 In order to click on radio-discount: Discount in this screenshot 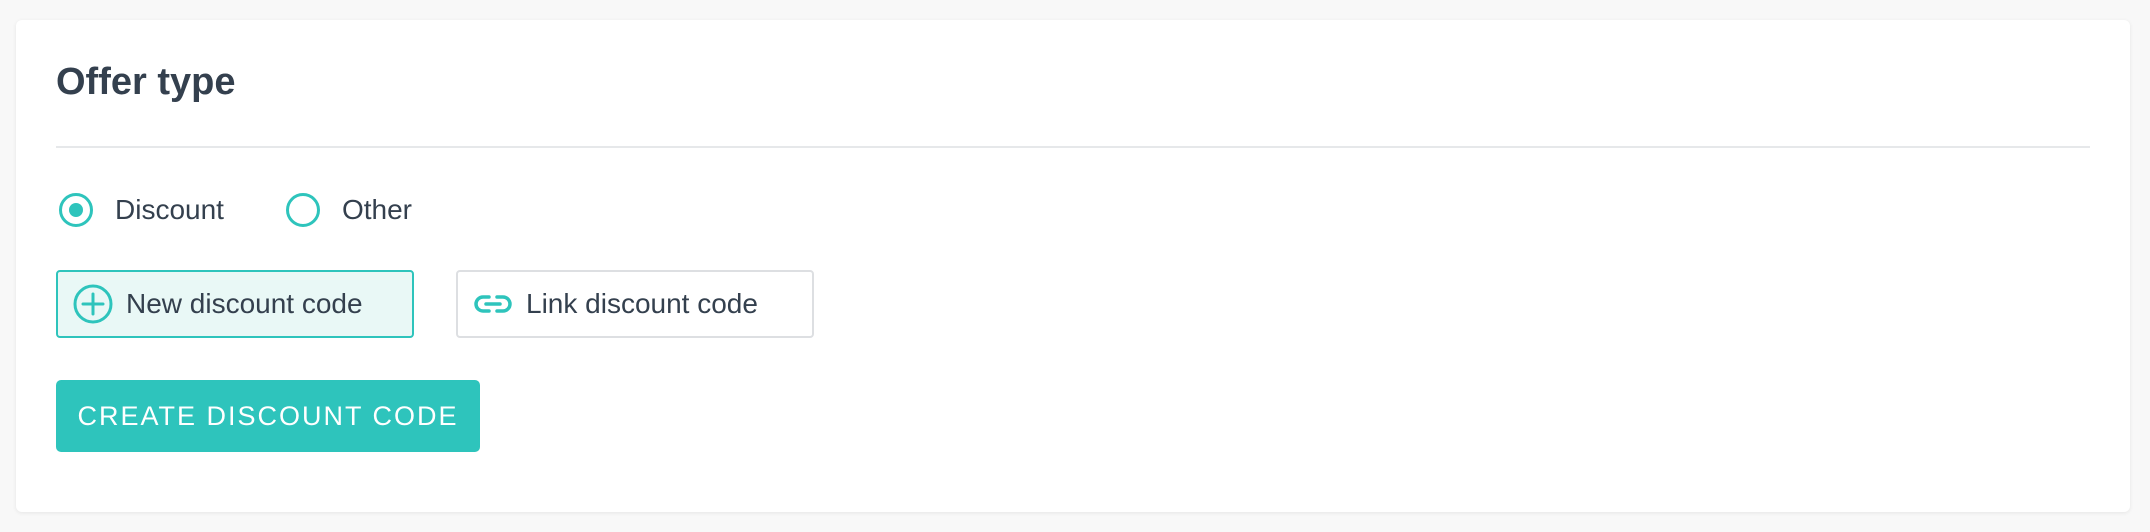, I will do `click(141, 210)`.